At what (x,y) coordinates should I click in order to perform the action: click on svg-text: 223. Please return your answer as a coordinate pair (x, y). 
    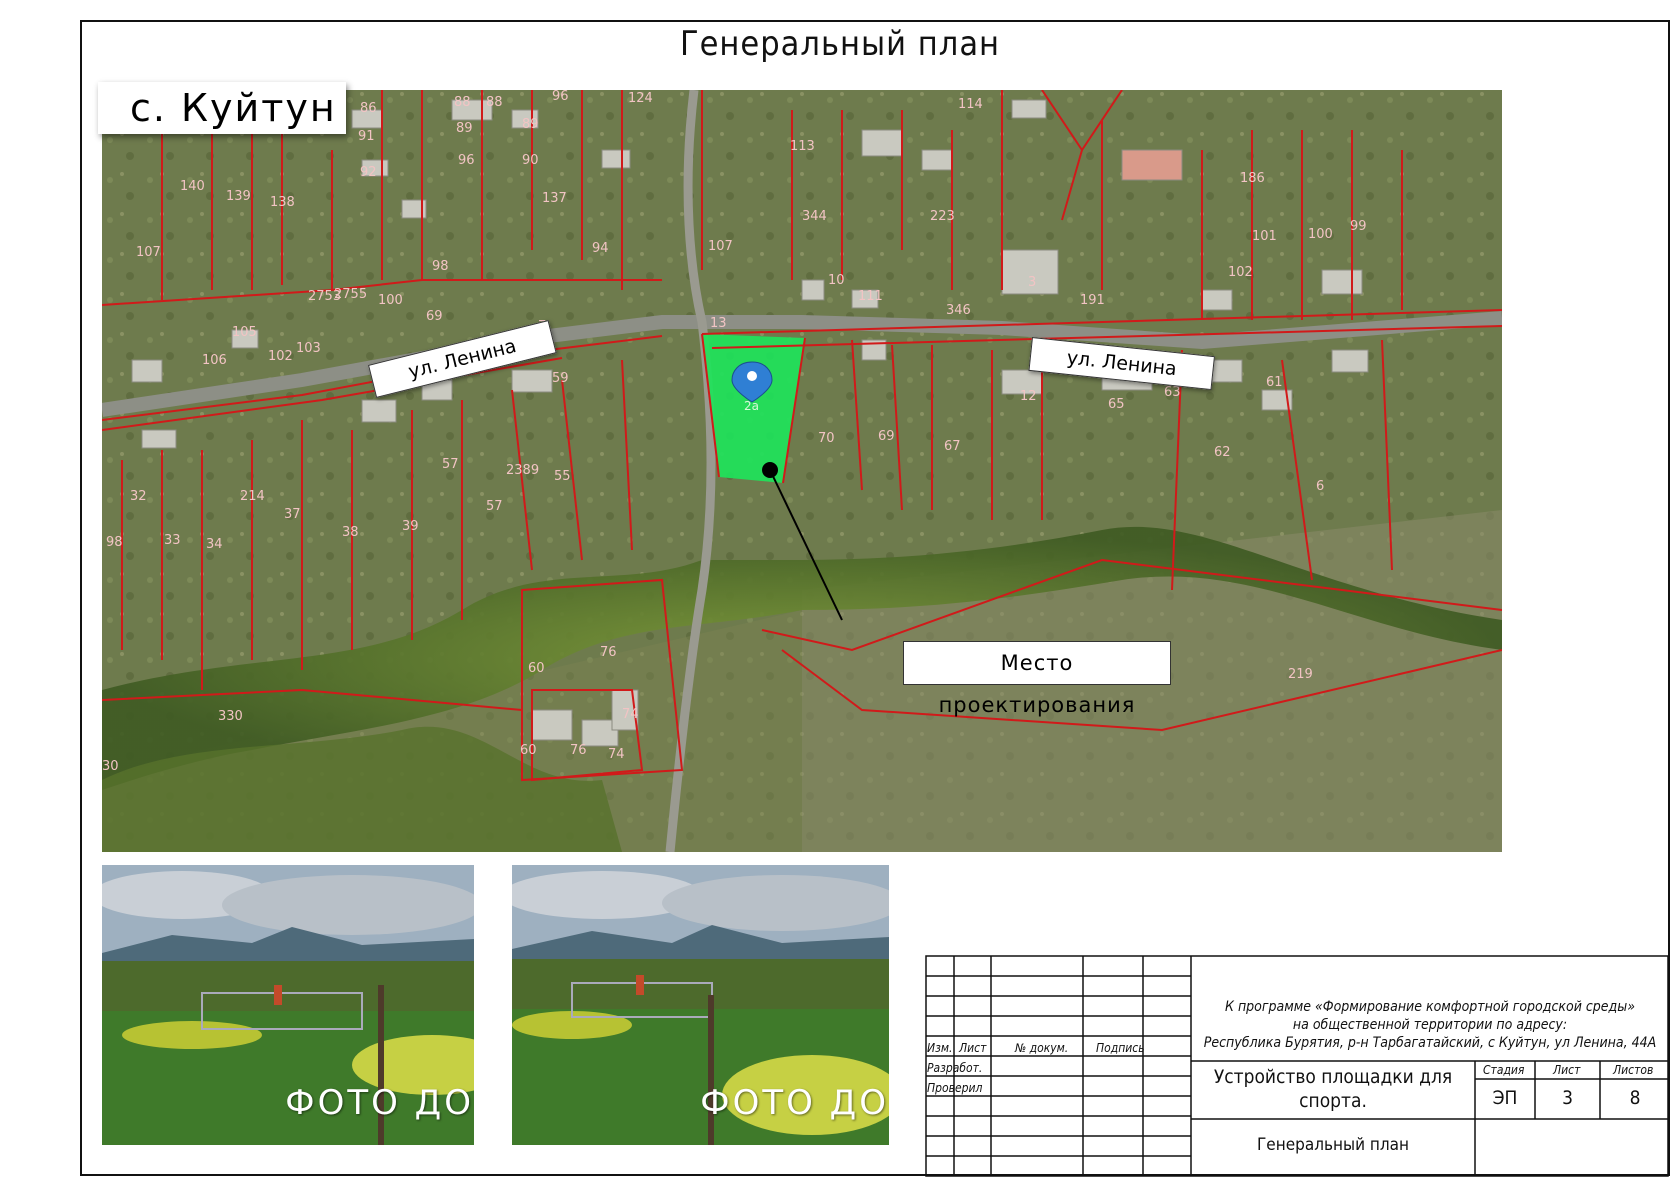
    Looking at the image, I should click on (942, 216).